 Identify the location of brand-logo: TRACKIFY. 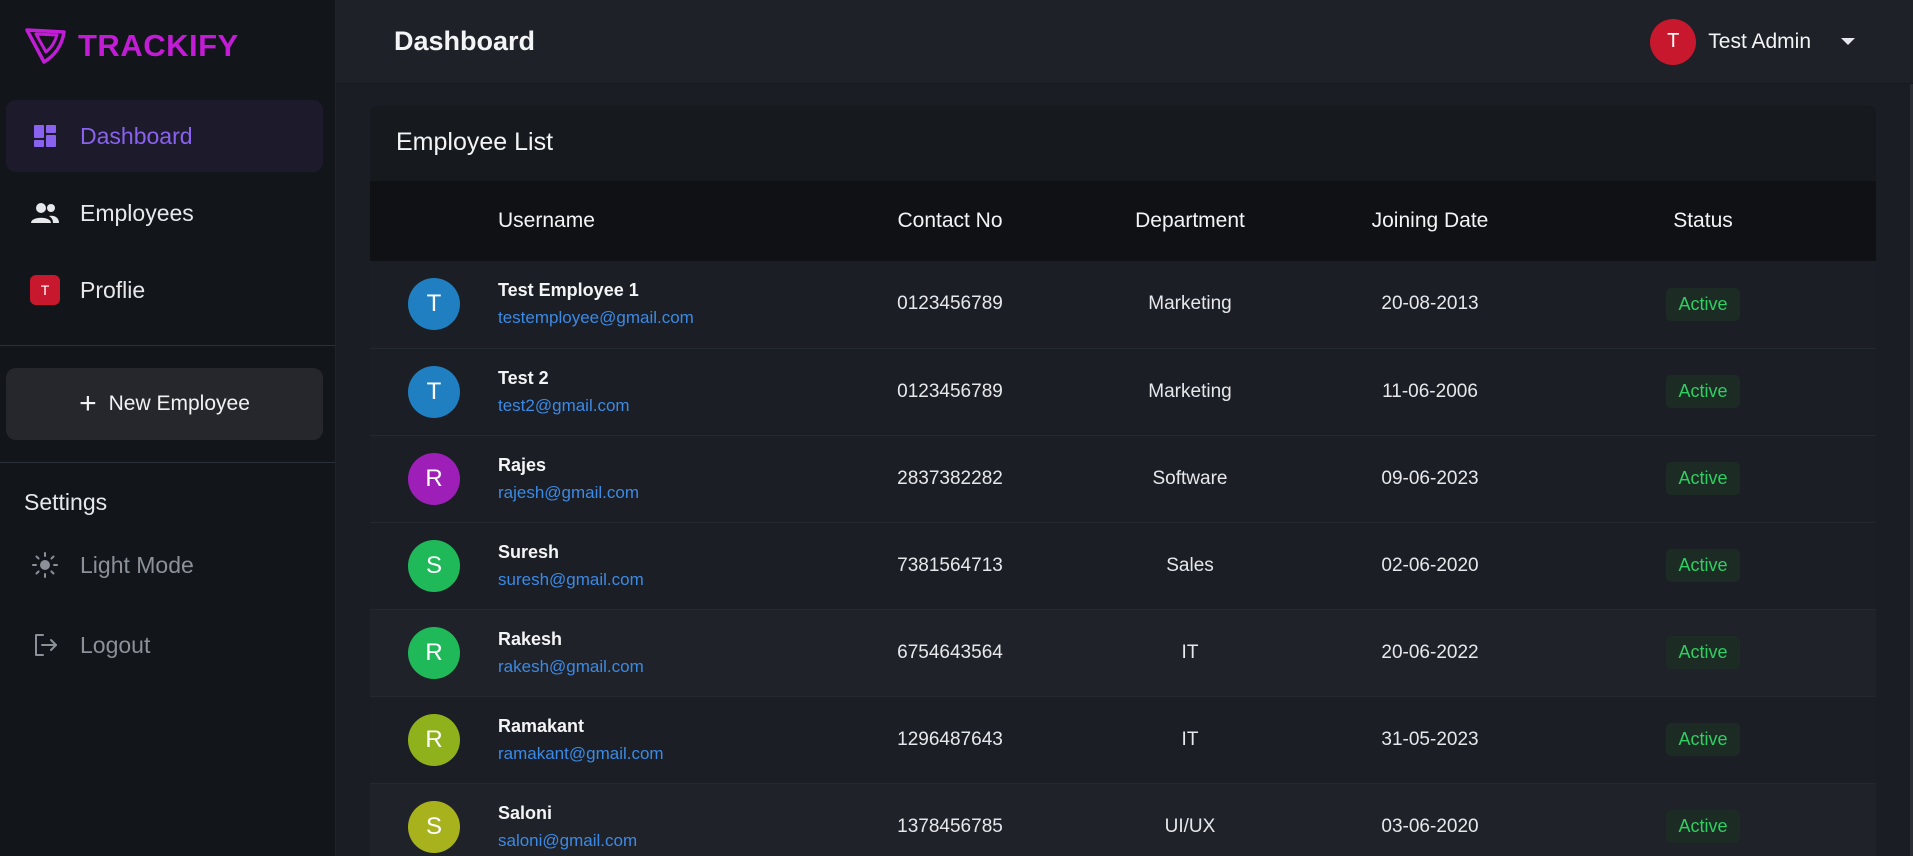
(167, 46).